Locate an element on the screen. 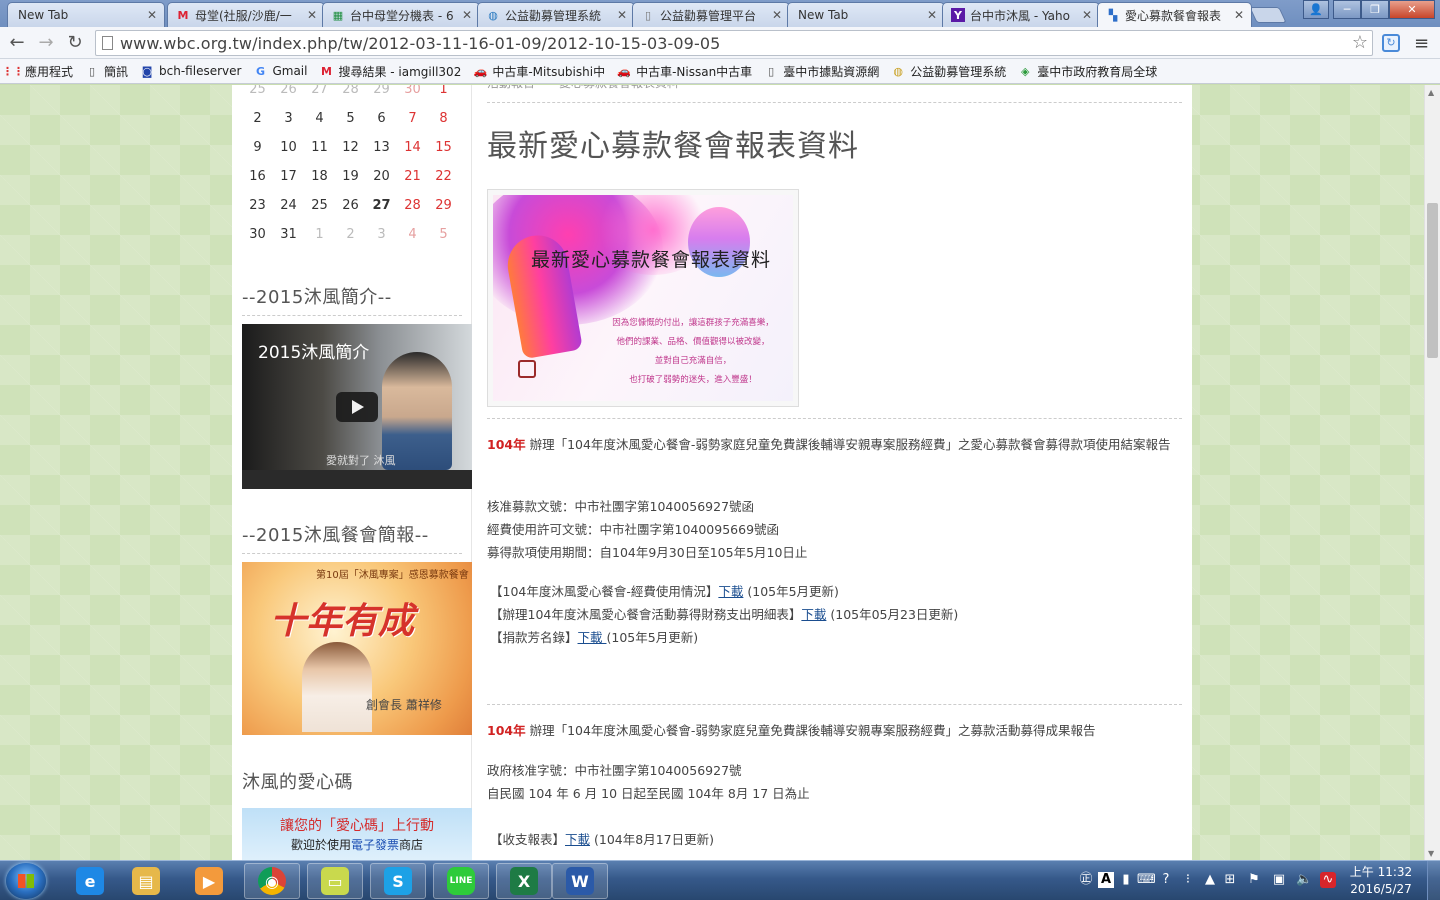 The width and height of the screenshot is (1440, 900). input-mode-icon: A is located at coordinates (1106, 880).